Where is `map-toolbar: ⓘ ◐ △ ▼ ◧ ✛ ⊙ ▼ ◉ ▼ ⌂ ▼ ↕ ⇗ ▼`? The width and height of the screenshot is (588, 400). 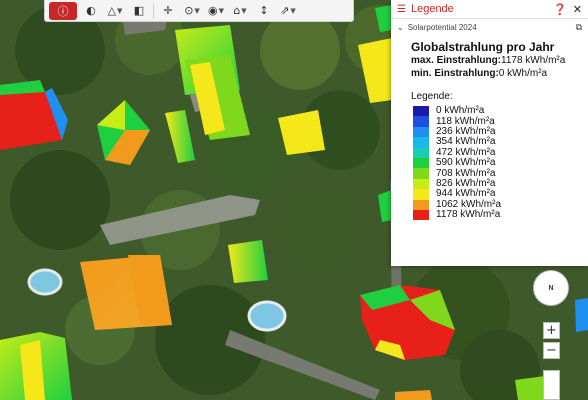 map-toolbar: ⓘ ◐ △ ▼ ◧ ✛ ⊙ ▼ ◉ ▼ ⌂ ▼ ↕ ⇗ ▼ is located at coordinates (199, 11).